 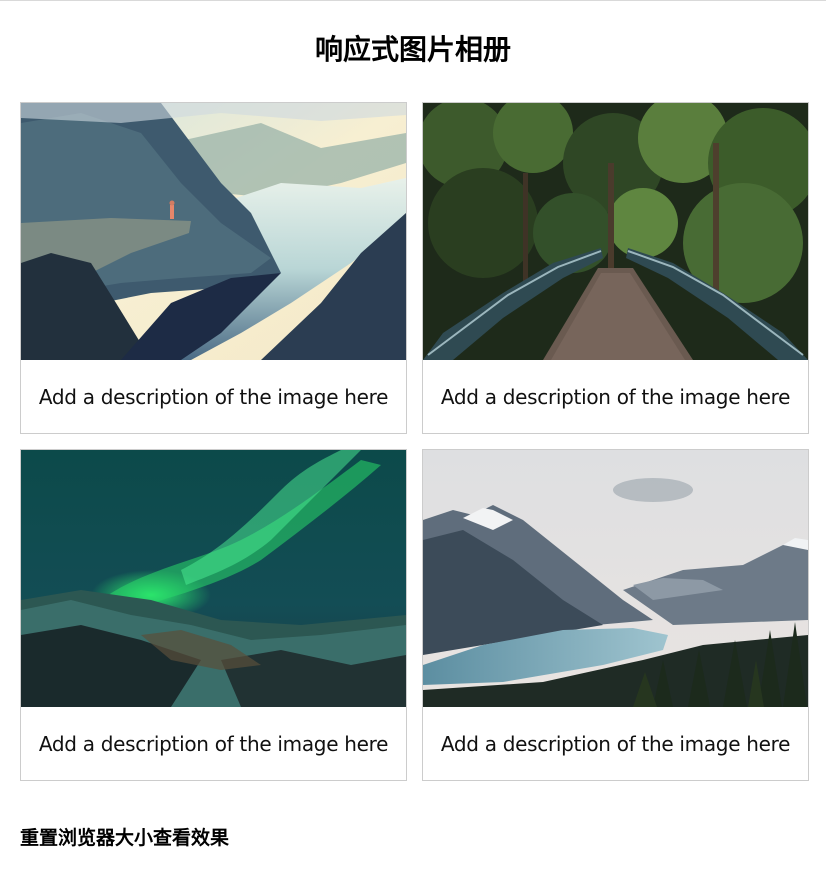 What do you see at coordinates (412, 49) in the screenshot?
I see `page-title: 响应式图片相册` at bounding box center [412, 49].